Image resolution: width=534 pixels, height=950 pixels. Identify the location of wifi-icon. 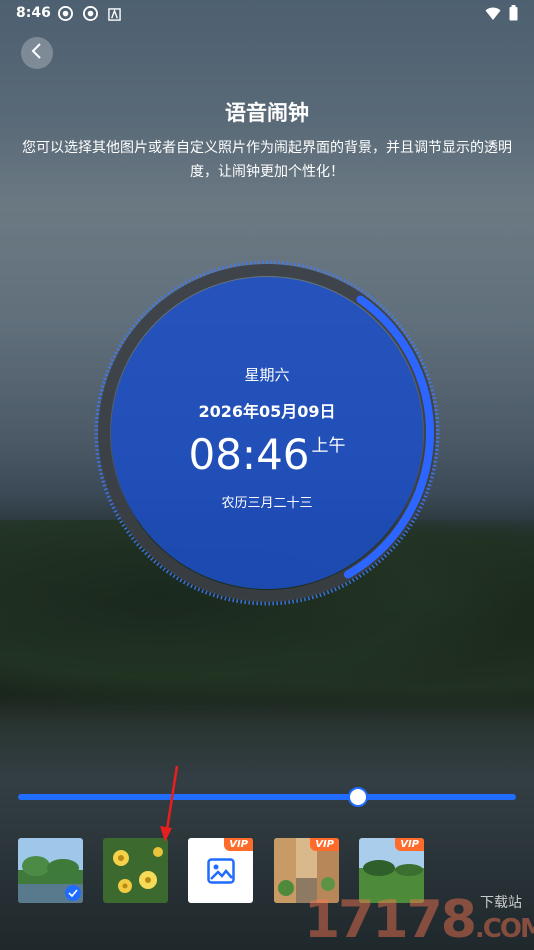
(493, 15).